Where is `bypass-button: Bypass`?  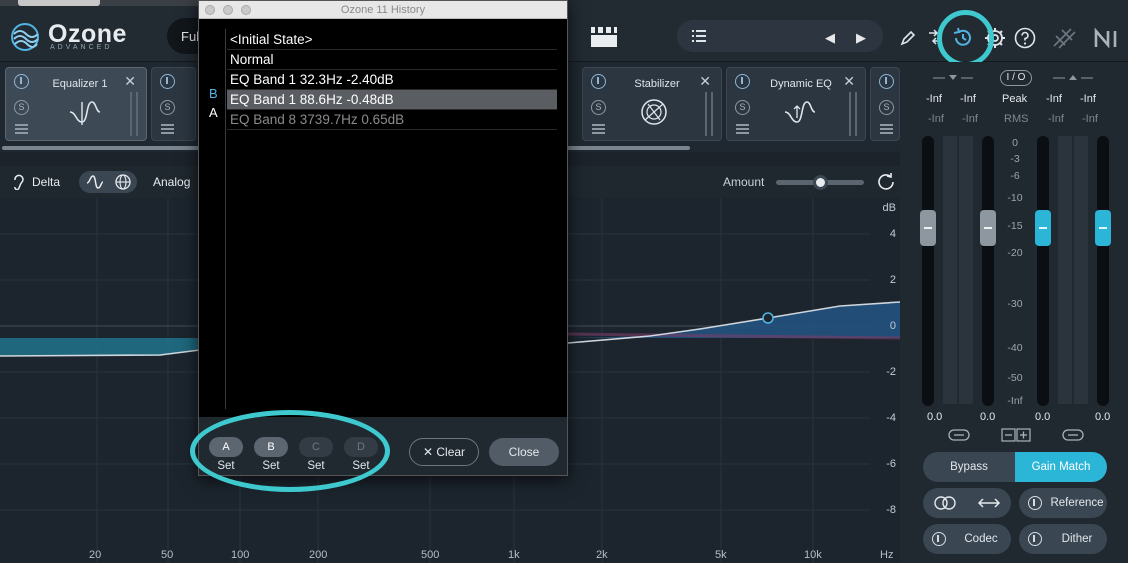 bypass-button: Bypass is located at coordinates (969, 467).